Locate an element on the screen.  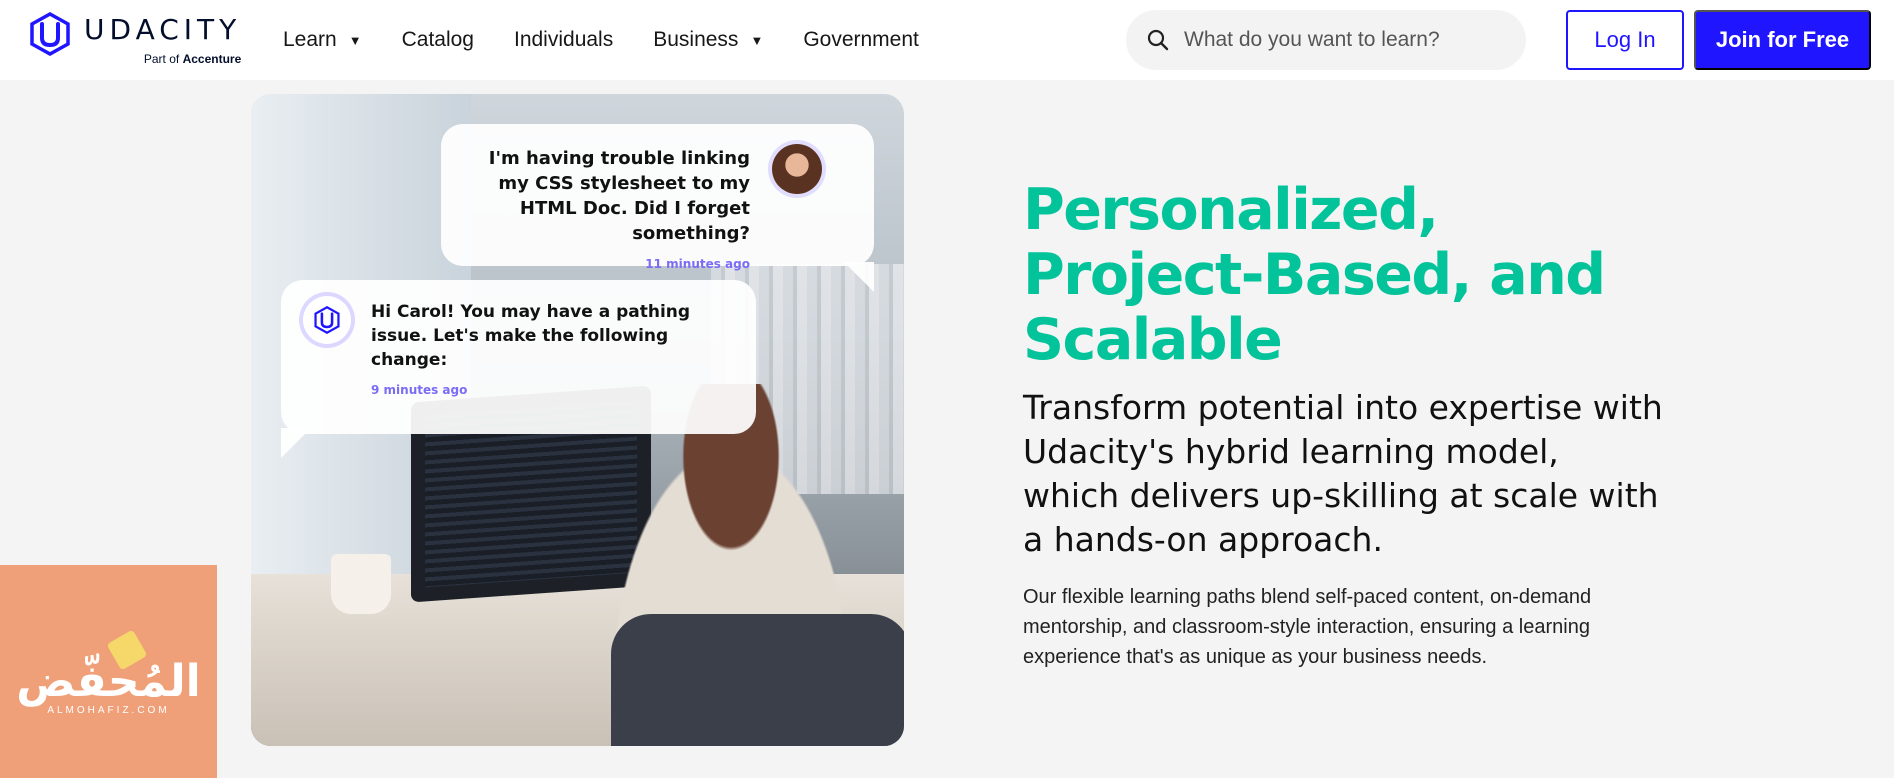
brand-tagline-prefix: Part of is located at coordinates (161, 59).